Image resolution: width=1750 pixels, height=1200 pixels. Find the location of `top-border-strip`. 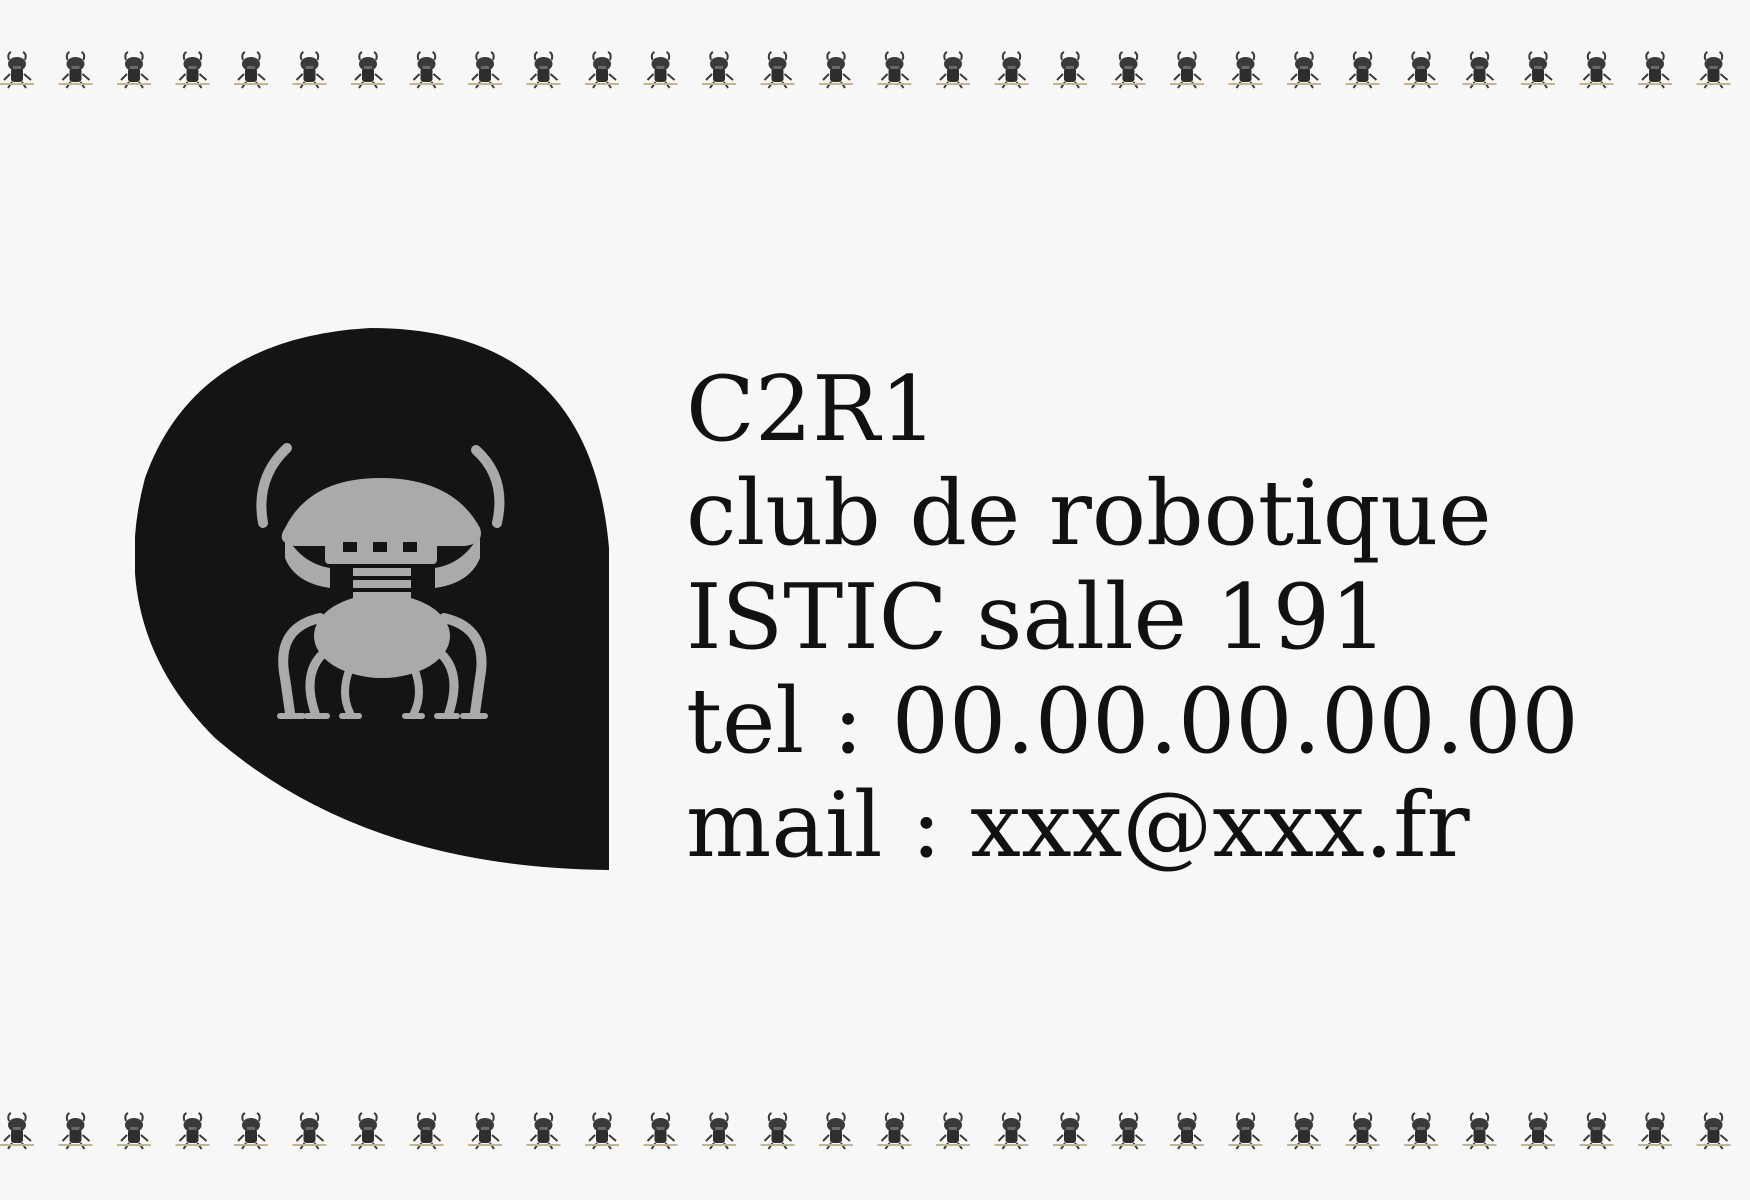

top-border-strip is located at coordinates (875, 72).